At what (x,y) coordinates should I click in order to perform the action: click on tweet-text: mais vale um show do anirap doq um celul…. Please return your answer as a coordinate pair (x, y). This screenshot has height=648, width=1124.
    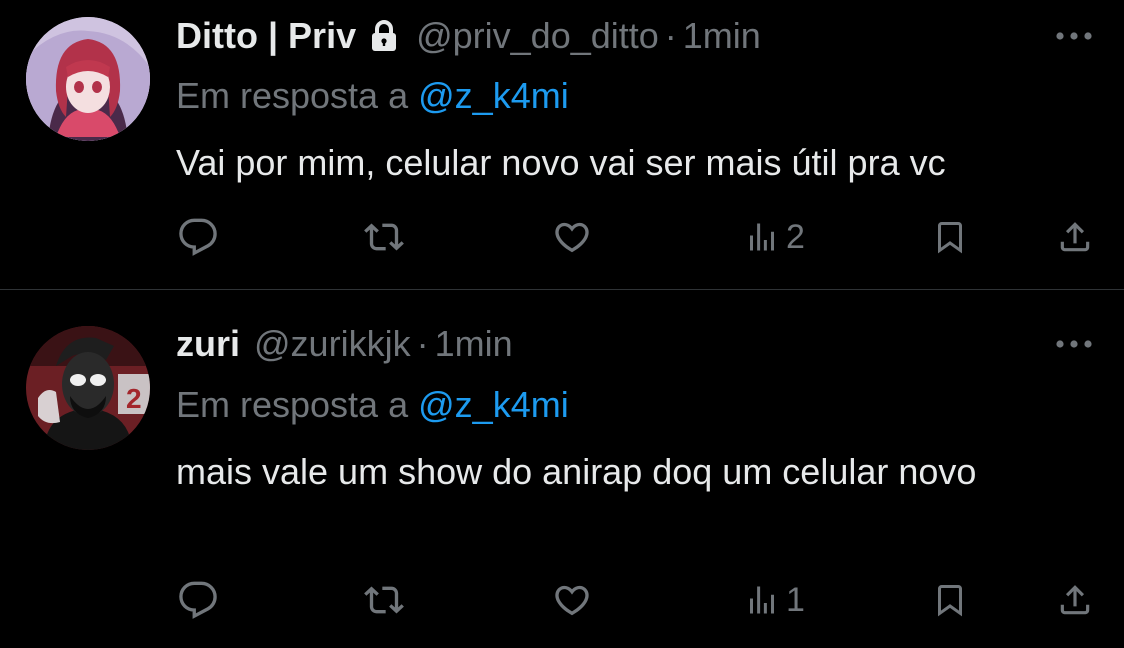
    Looking at the image, I should click on (576, 471).